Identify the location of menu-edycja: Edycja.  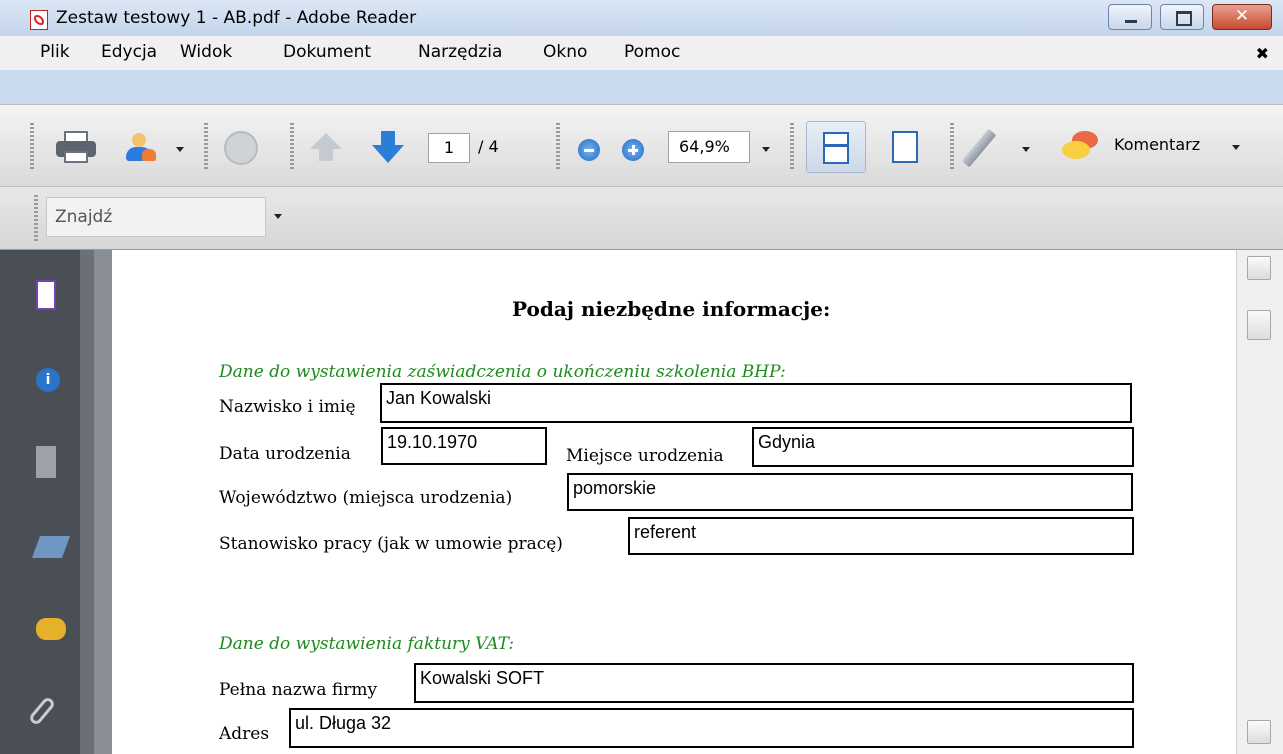
(129, 52).